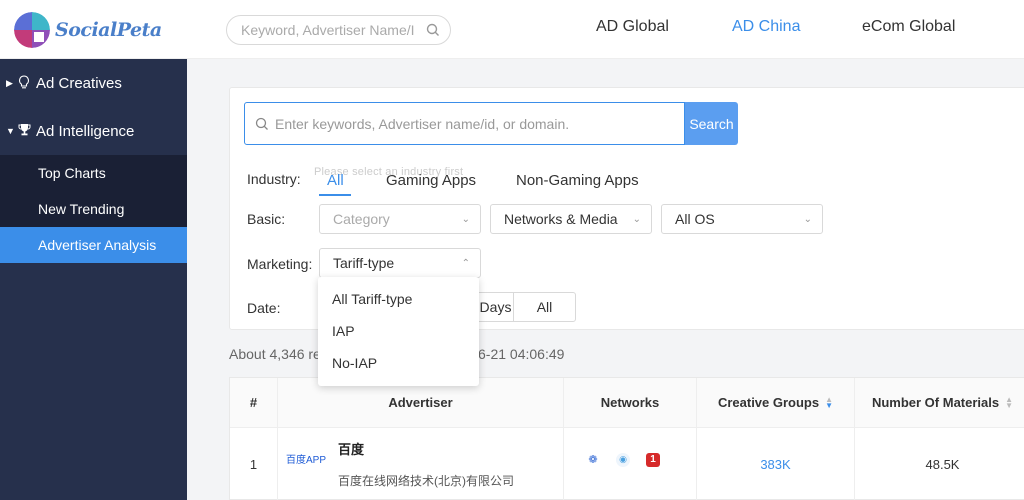 The width and height of the screenshot is (1024, 500). I want to click on brand-name: SocialPeta, so click(108, 30).